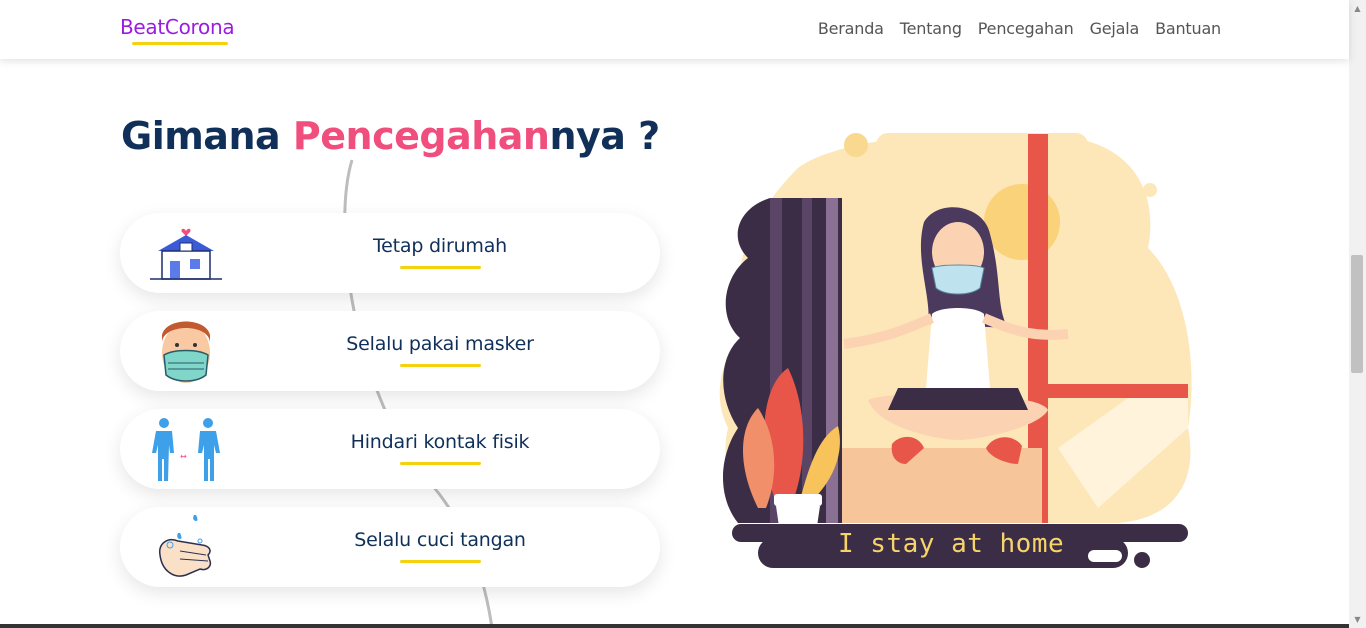 Image resolution: width=1366 pixels, height=628 pixels. Describe the element at coordinates (440, 442) in the screenshot. I see `card-label: Hindari kontak fisik` at that location.